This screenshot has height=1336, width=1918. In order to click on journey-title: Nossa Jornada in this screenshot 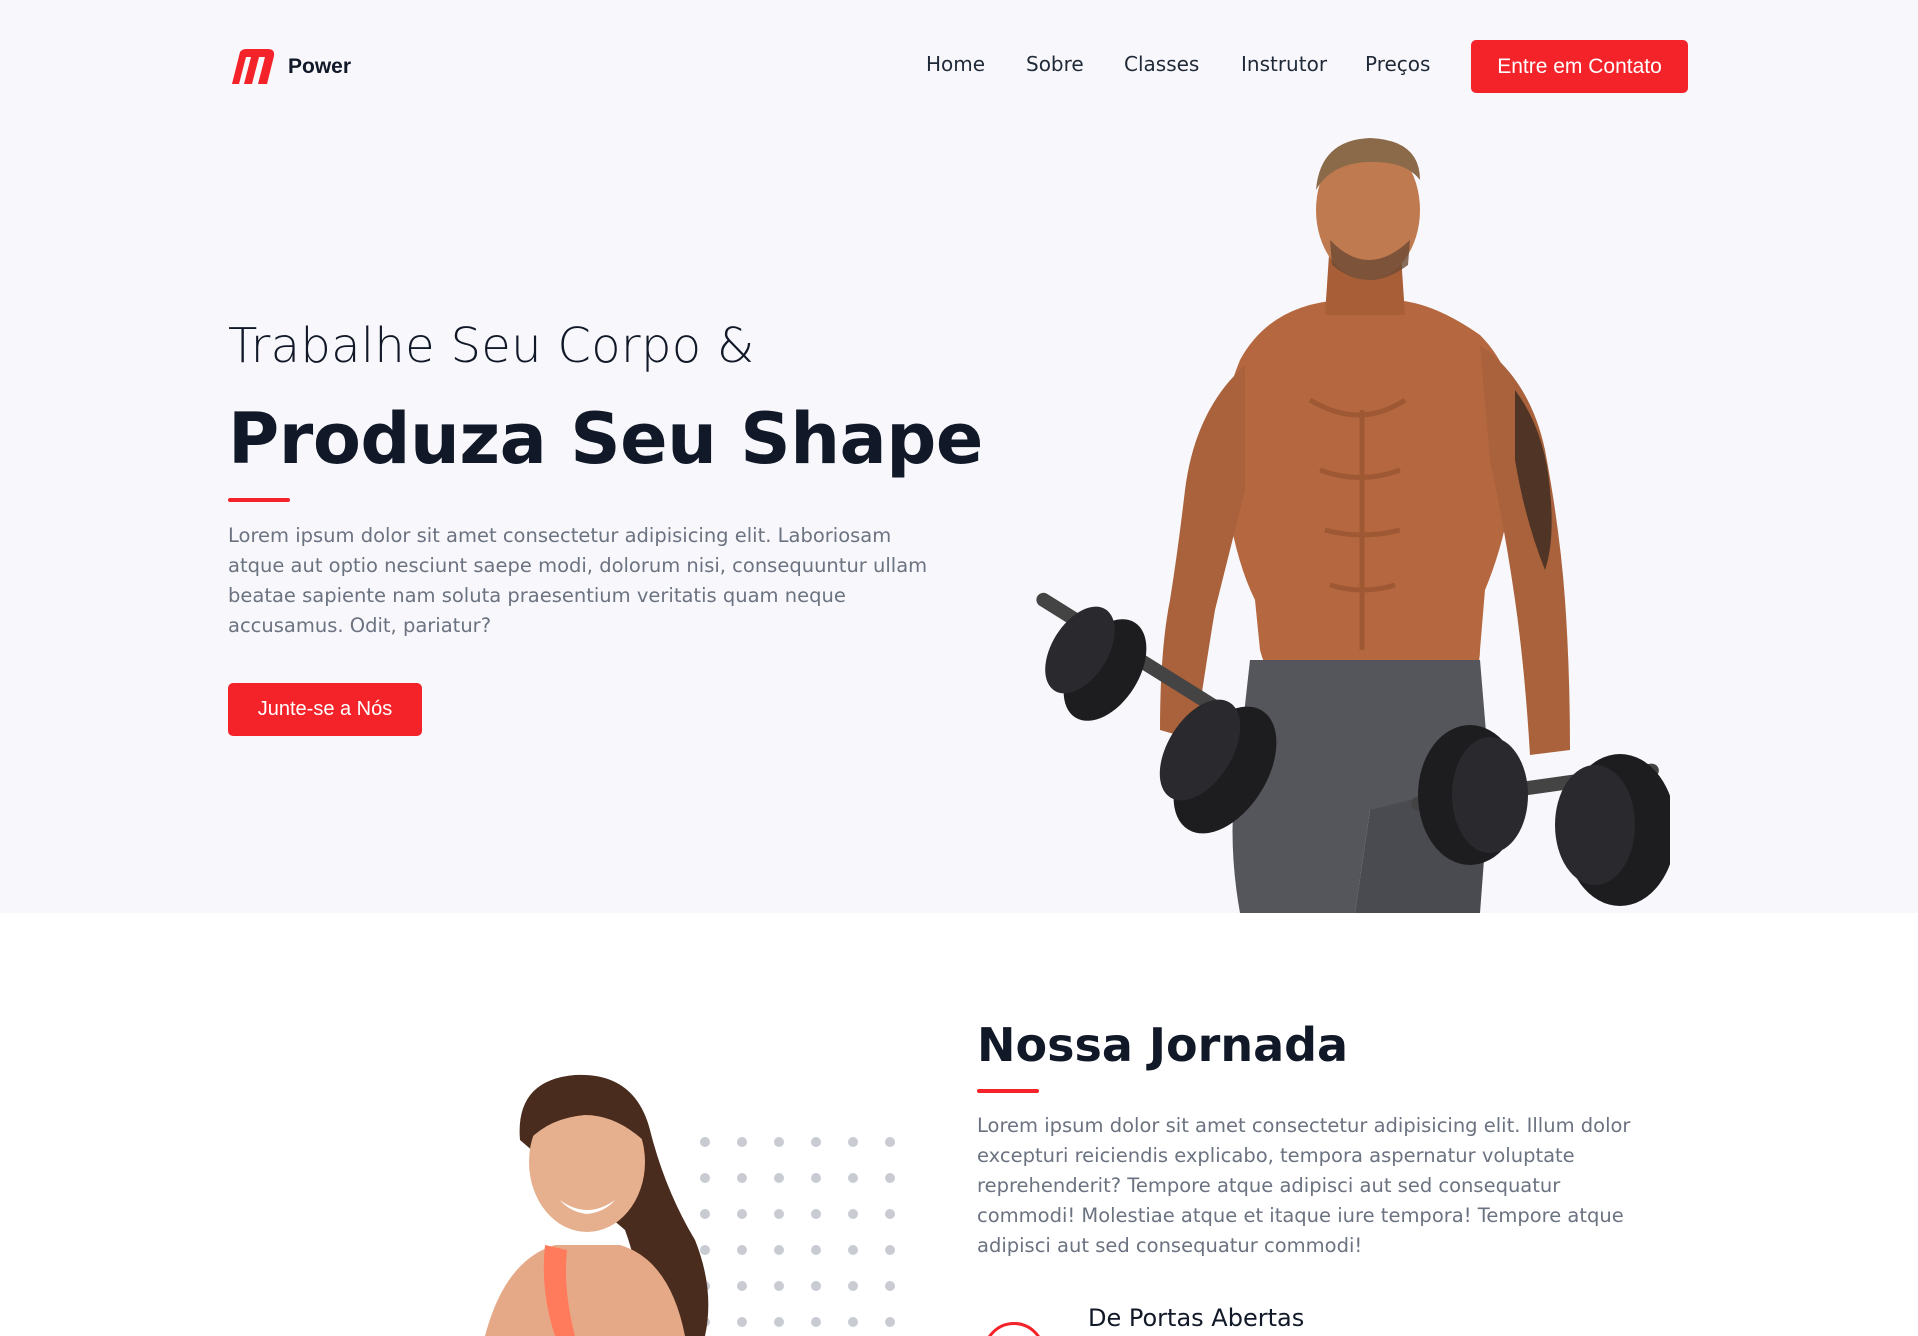, I will do `click(1163, 1045)`.